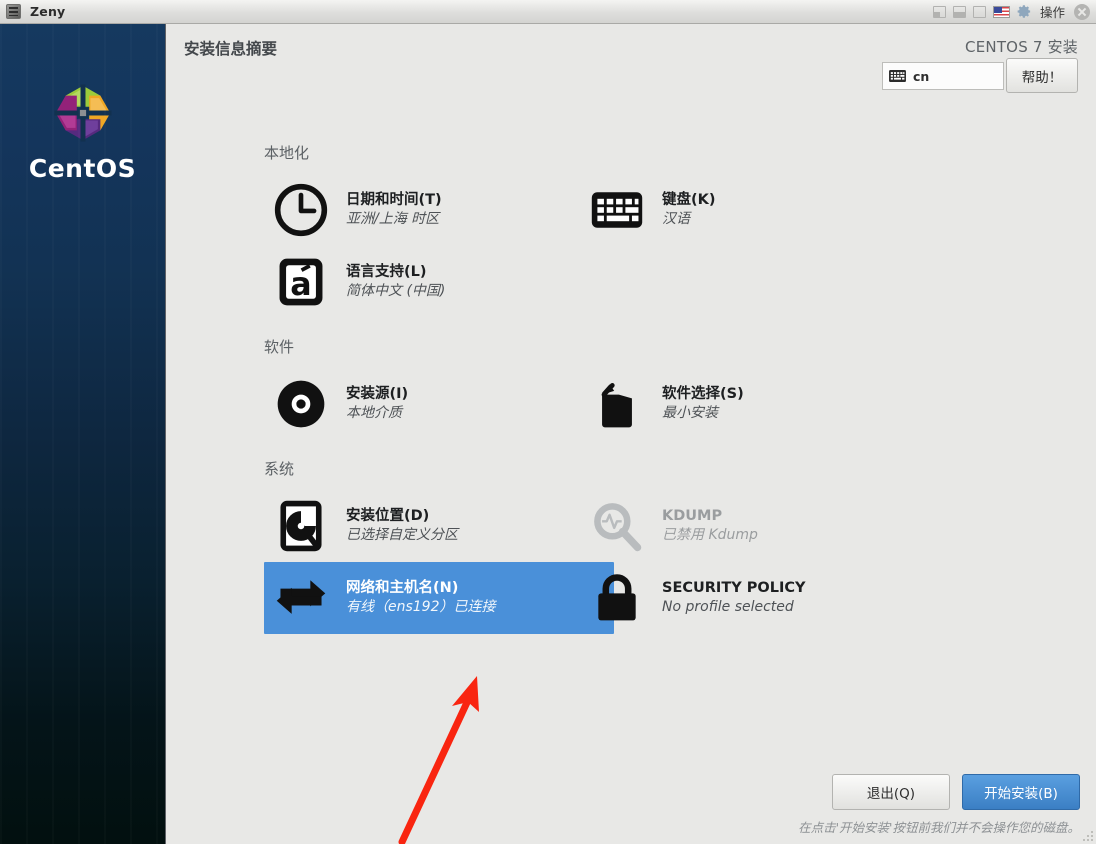 This screenshot has height=844, width=1096. What do you see at coordinates (279, 347) in the screenshot?
I see `section-title-software: 软件` at bounding box center [279, 347].